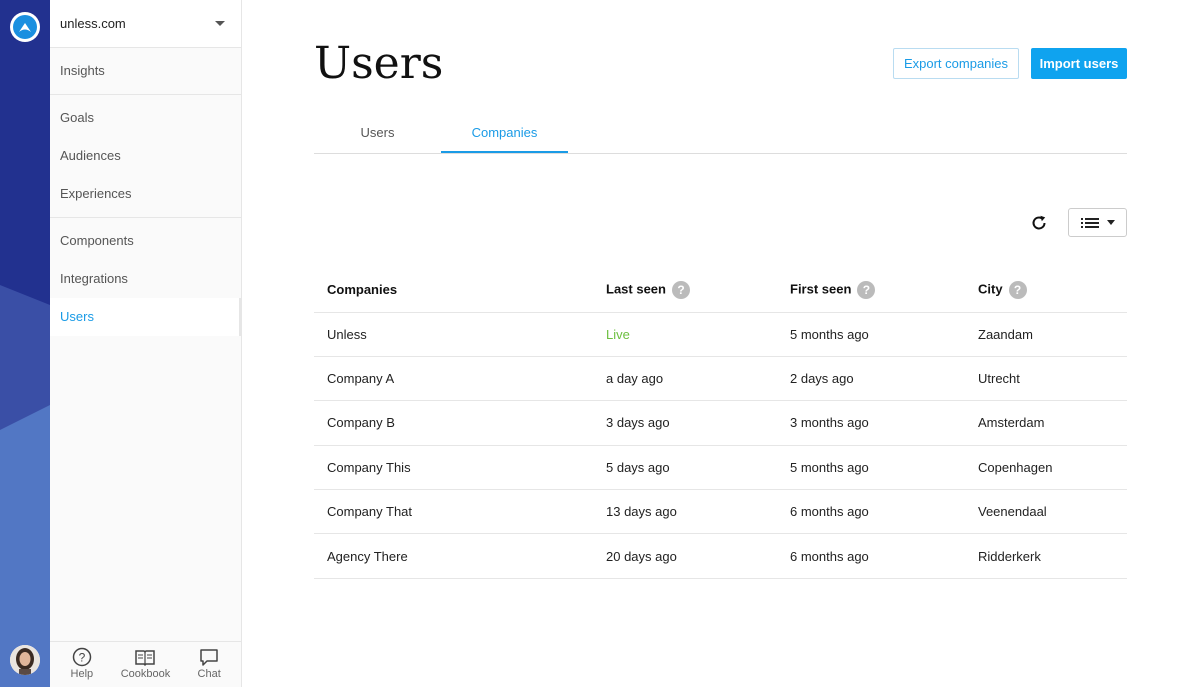  I want to click on page-title: Users, so click(379, 63).